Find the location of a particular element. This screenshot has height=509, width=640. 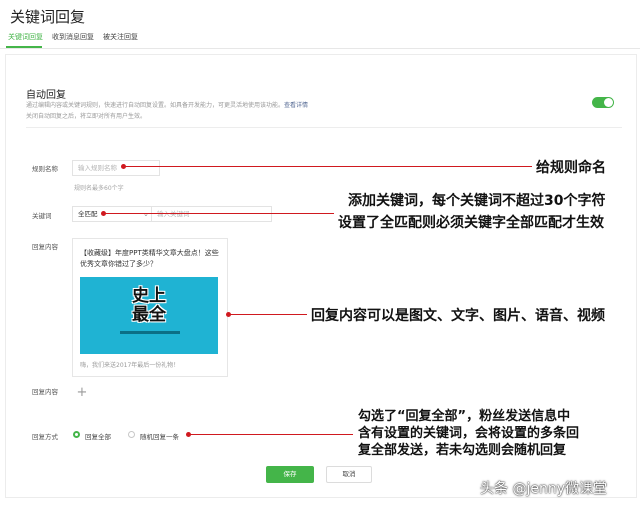

auto-reply-title: 自动回复 is located at coordinates (46, 95).